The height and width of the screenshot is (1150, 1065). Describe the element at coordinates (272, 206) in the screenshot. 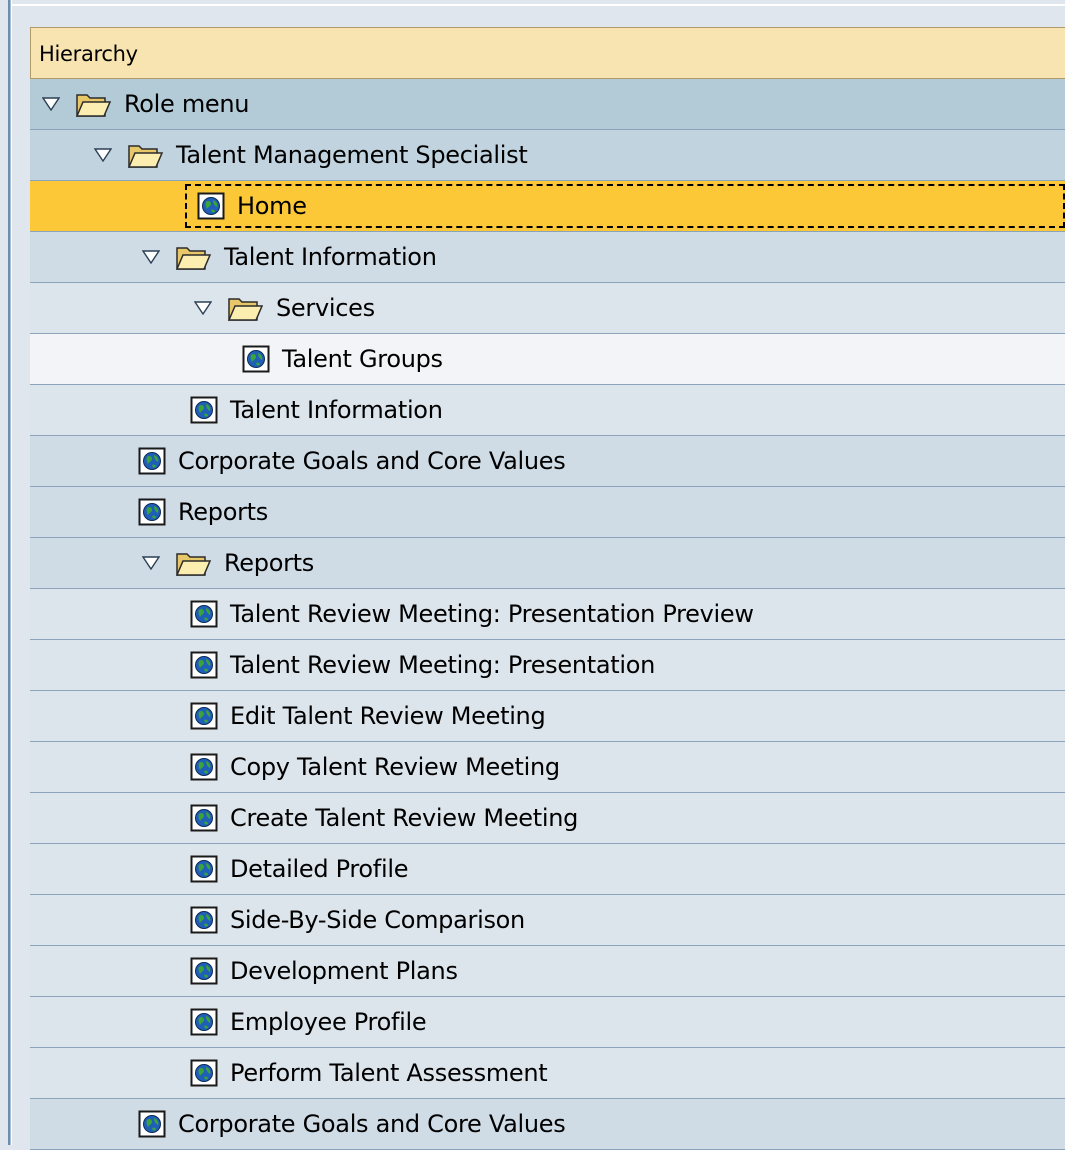

I see `tree-item-label: Home` at that location.